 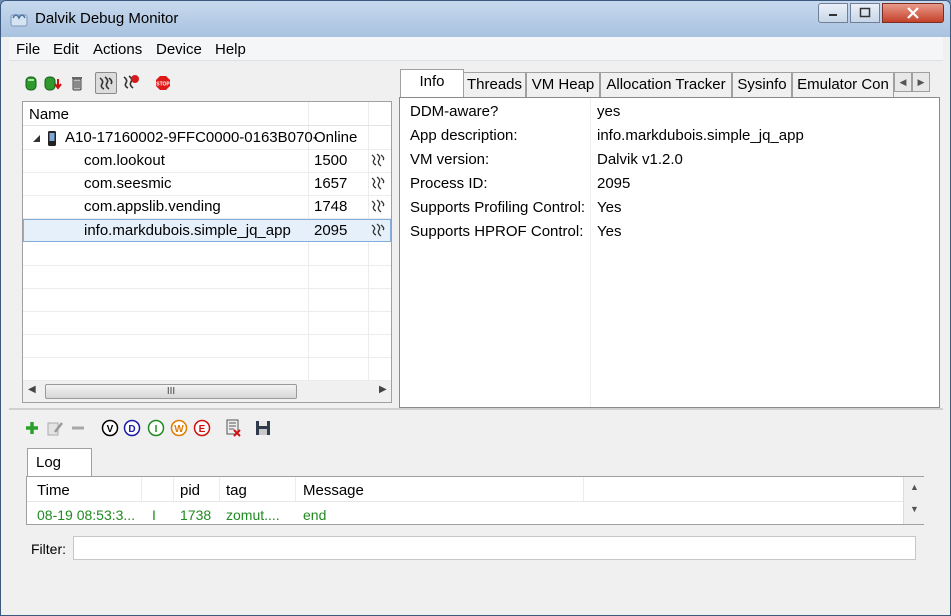 What do you see at coordinates (207, 161) in the screenshot?
I see `process-row: com.lookout 1500` at bounding box center [207, 161].